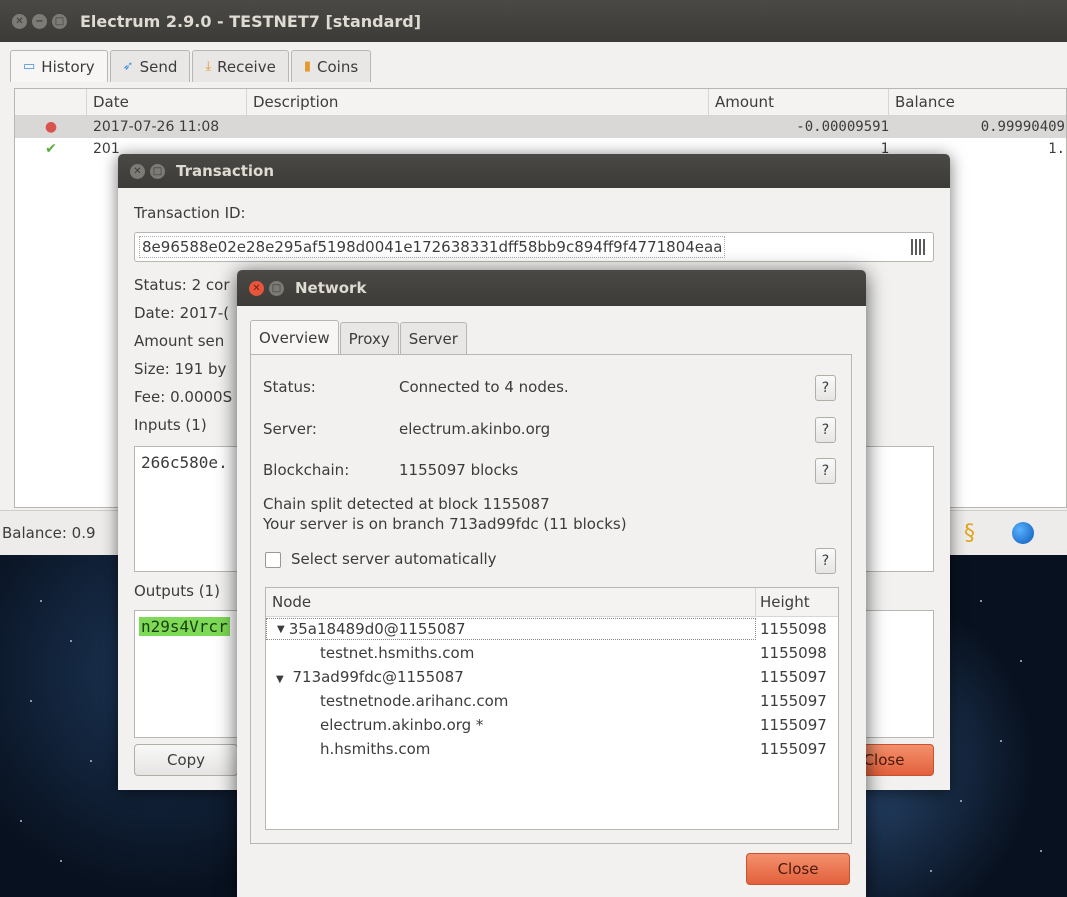 The width and height of the screenshot is (1067, 897). I want to click on header-height: Height, so click(797, 602).